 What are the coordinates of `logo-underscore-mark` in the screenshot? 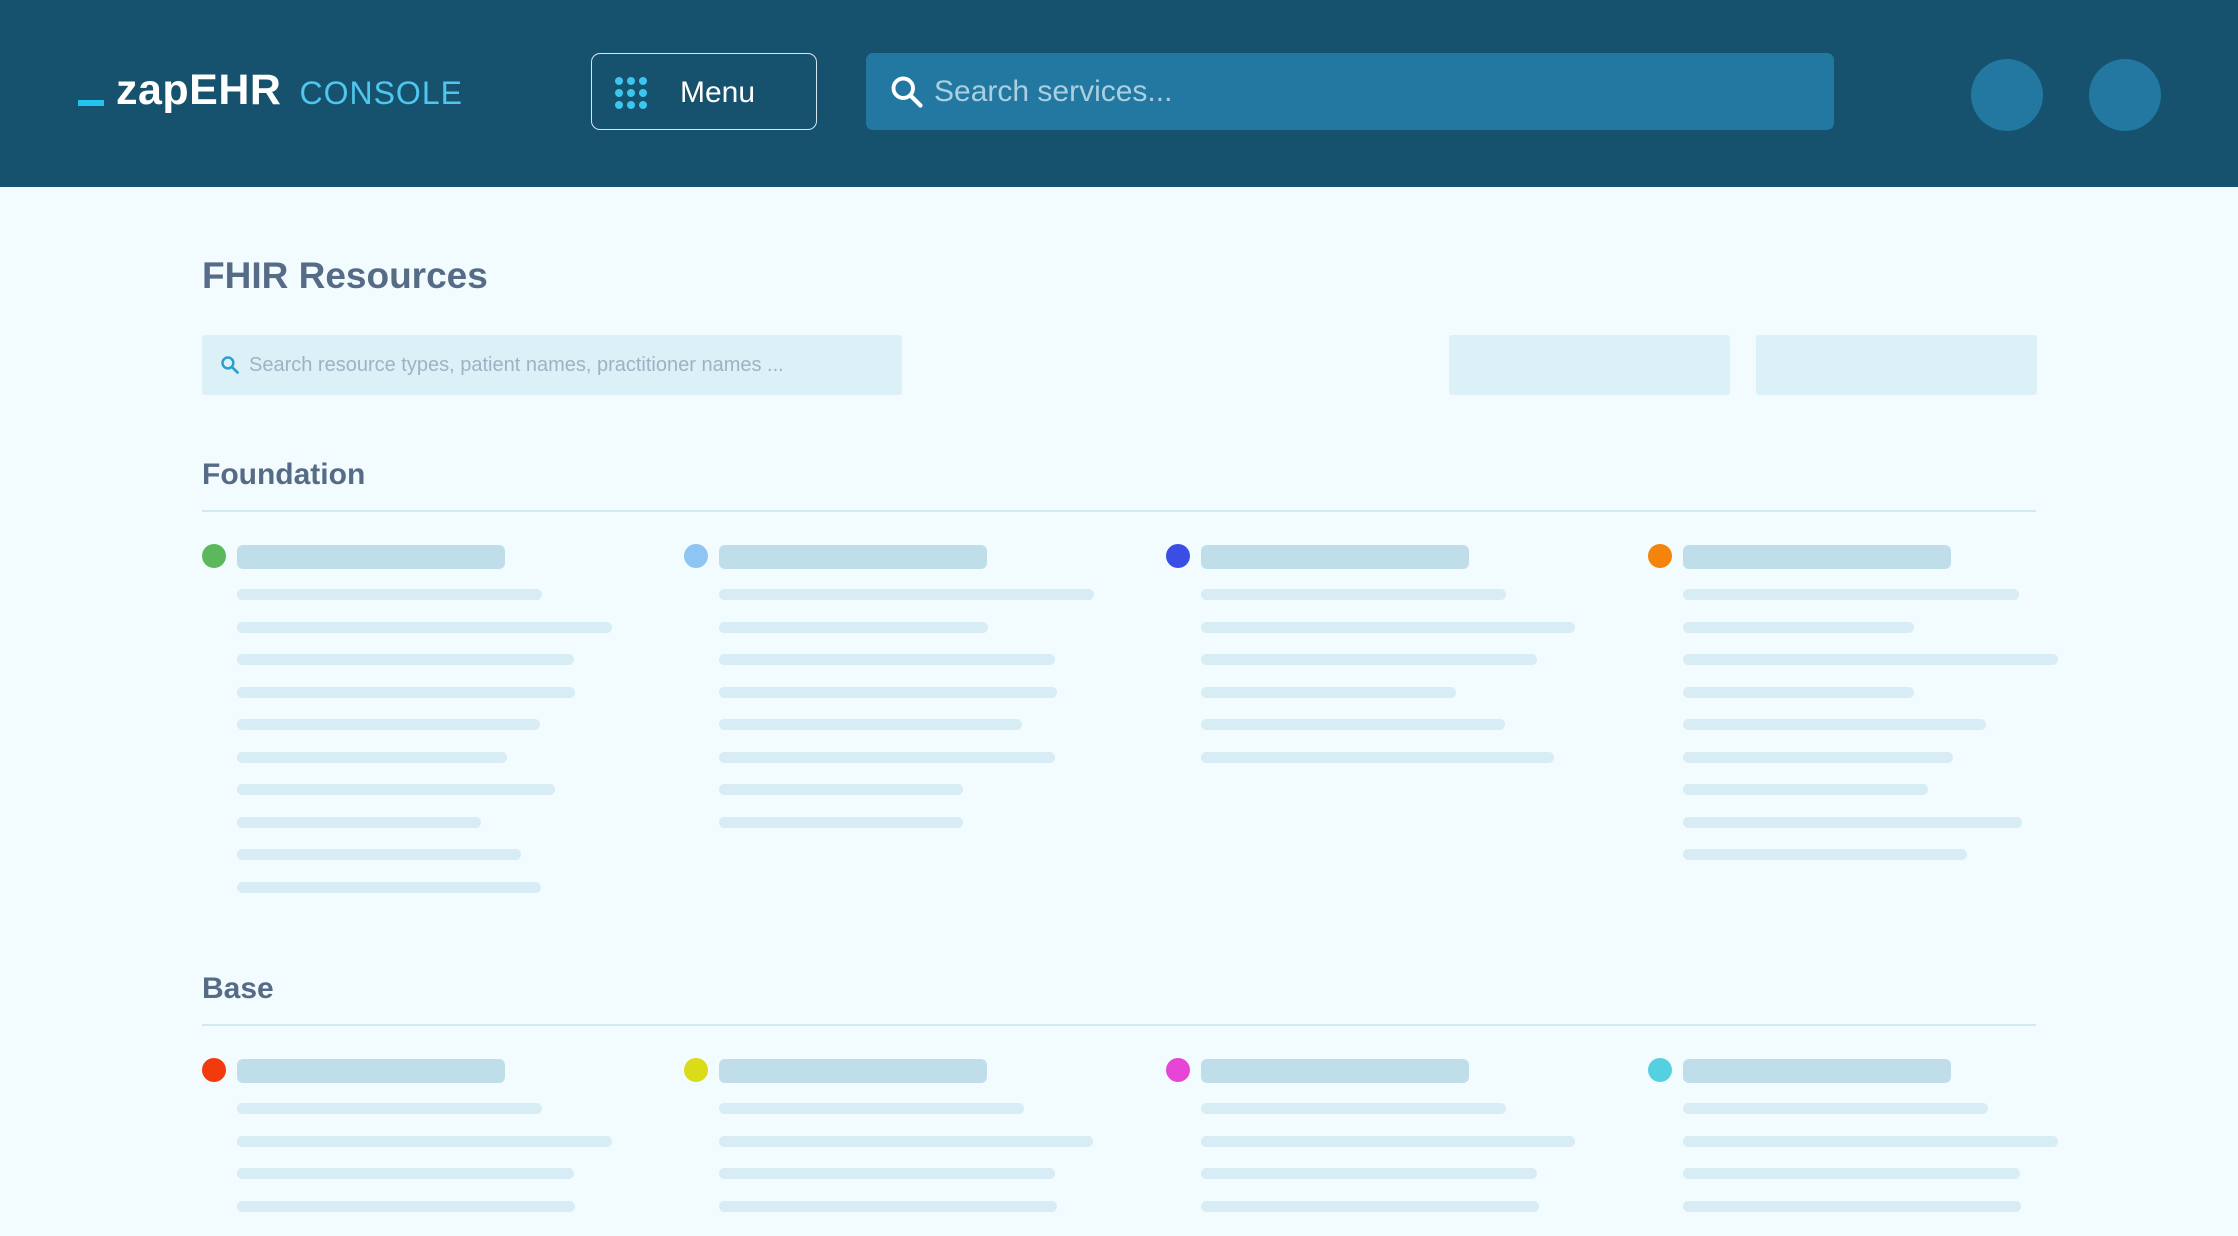 It's located at (91, 103).